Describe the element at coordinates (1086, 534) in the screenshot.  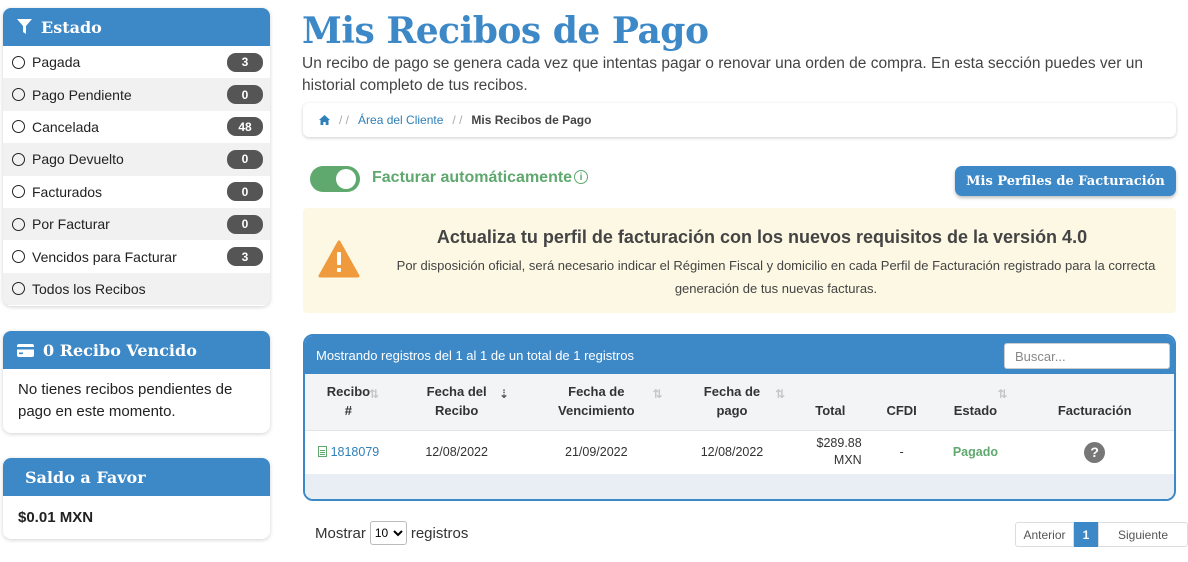
I see `pagination-page-1: 1` at that location.